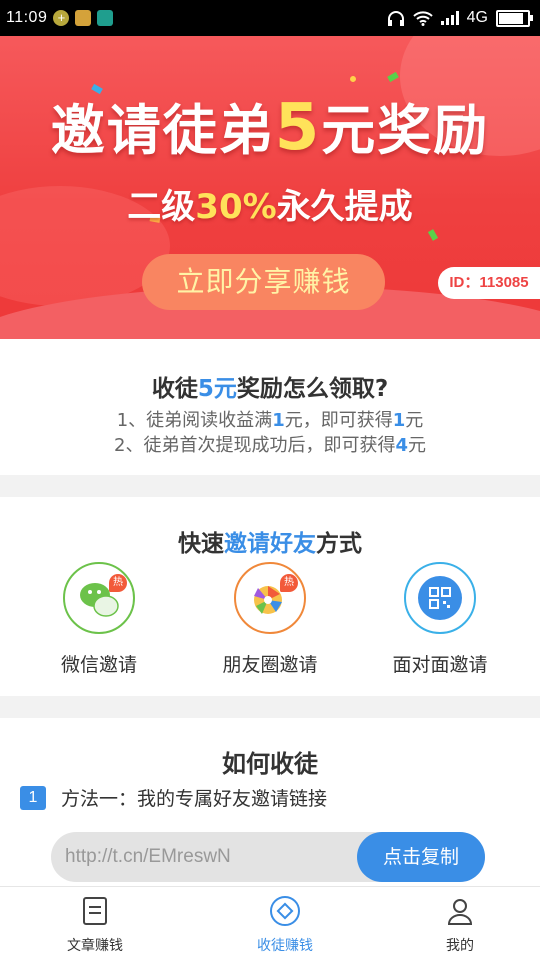 The height and width of the screenshot is (961, 540). What do you see at coordinates (460, 18) in the screenshot?
I see `status-right: 4G` at bounding box center [460, 18].